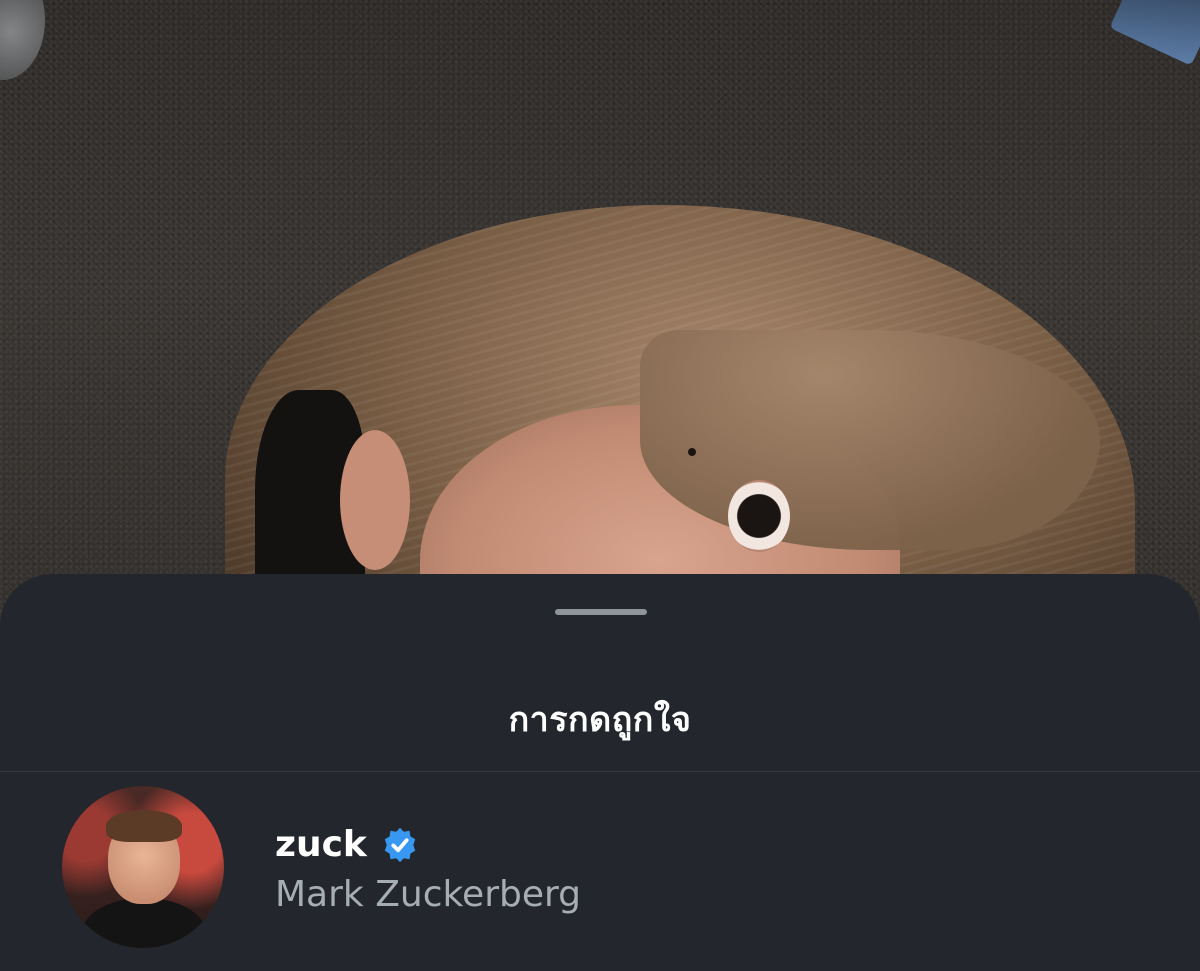  What do you see at coordinates (428, 894) in the screenshot?
I see `full-name: Mark Zuckerberg` at bounding box center [428, 894].